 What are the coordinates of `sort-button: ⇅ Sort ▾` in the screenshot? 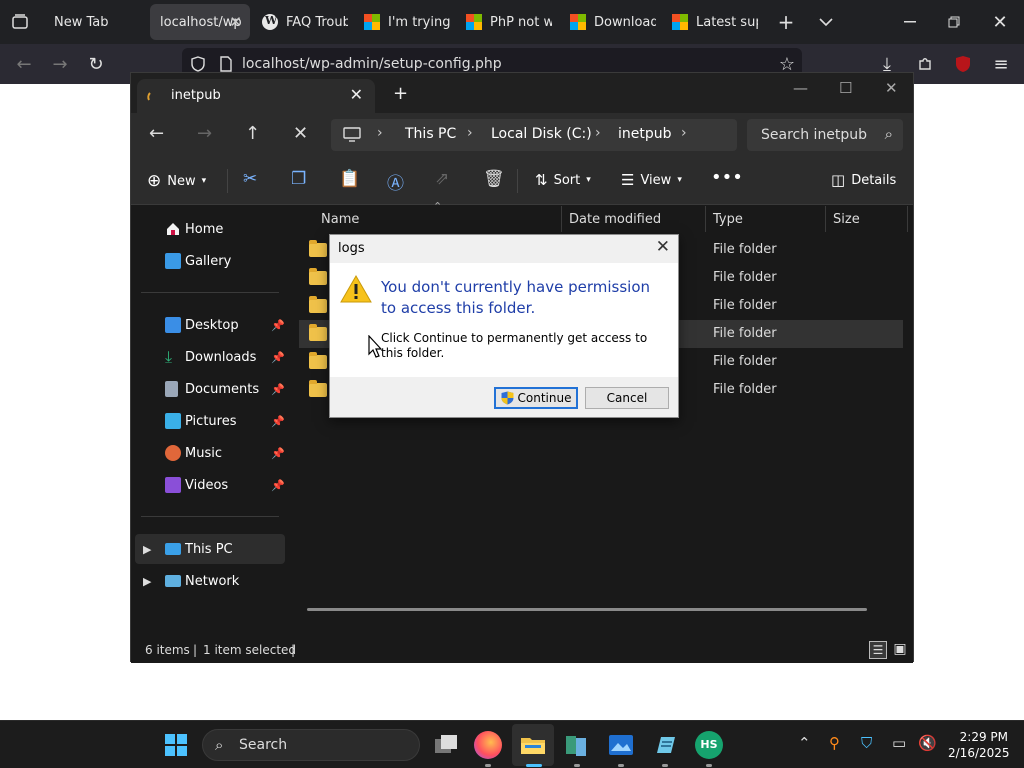 It's located at (563, 180).